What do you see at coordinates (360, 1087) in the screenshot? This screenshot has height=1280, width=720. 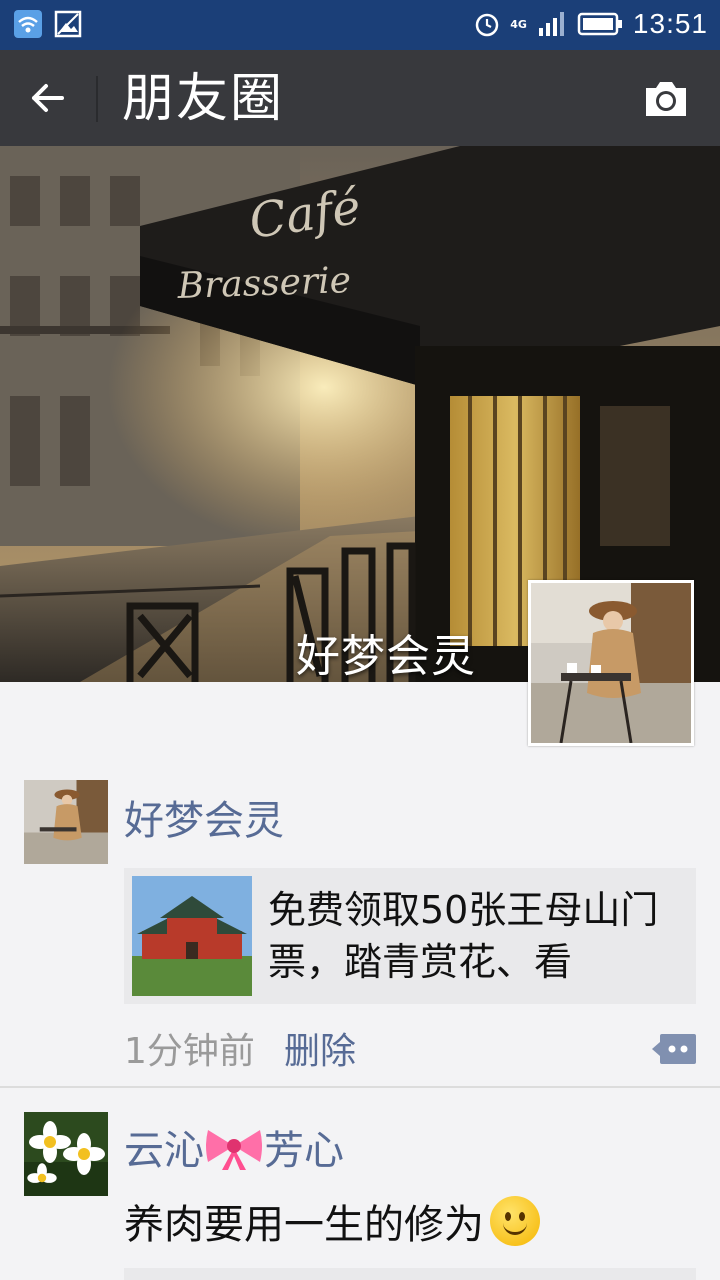 I see `post-divider` at bounding box center [360, 1087].